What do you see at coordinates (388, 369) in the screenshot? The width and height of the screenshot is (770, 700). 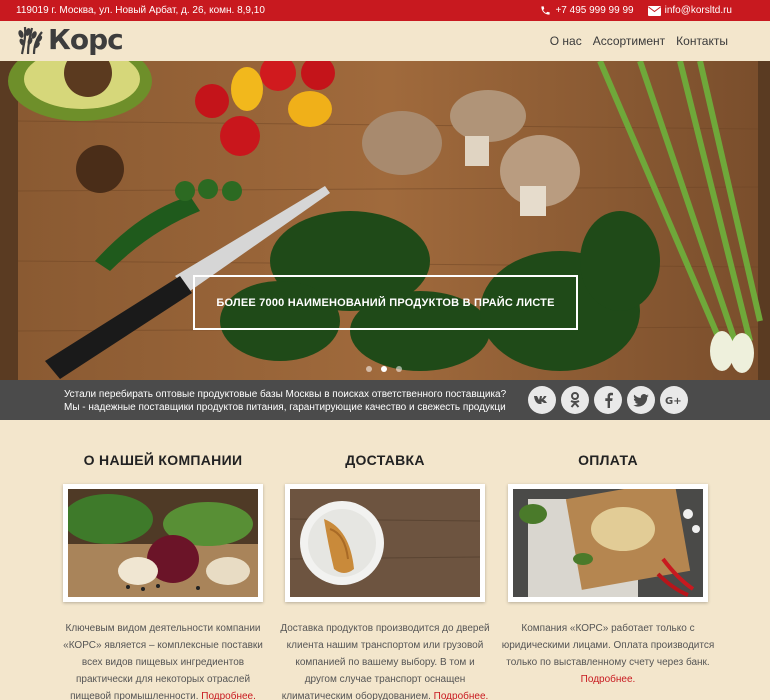 I see `slider-dots` at bounding box center [388, 369].